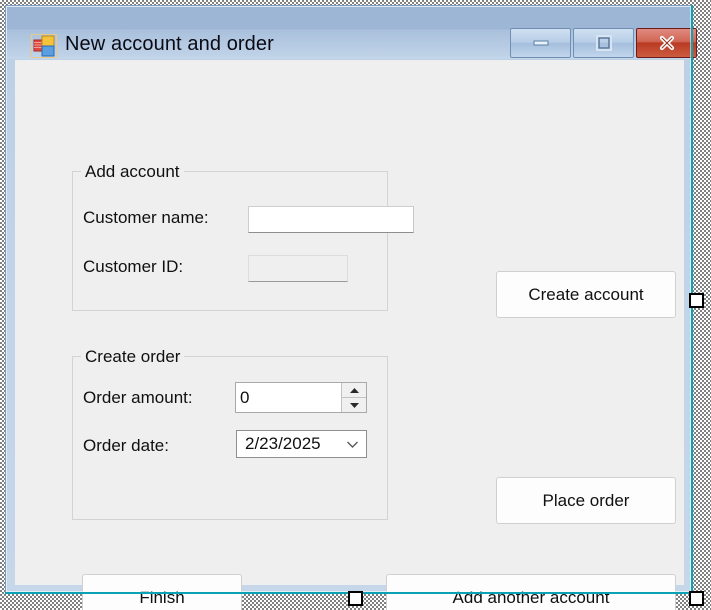 Image resolution: width=711 pixels, height=610 pixels. Describe the element at coordinates (132, 171) in the screenshot. I see `group-add-account-legend: Add account` at that location.